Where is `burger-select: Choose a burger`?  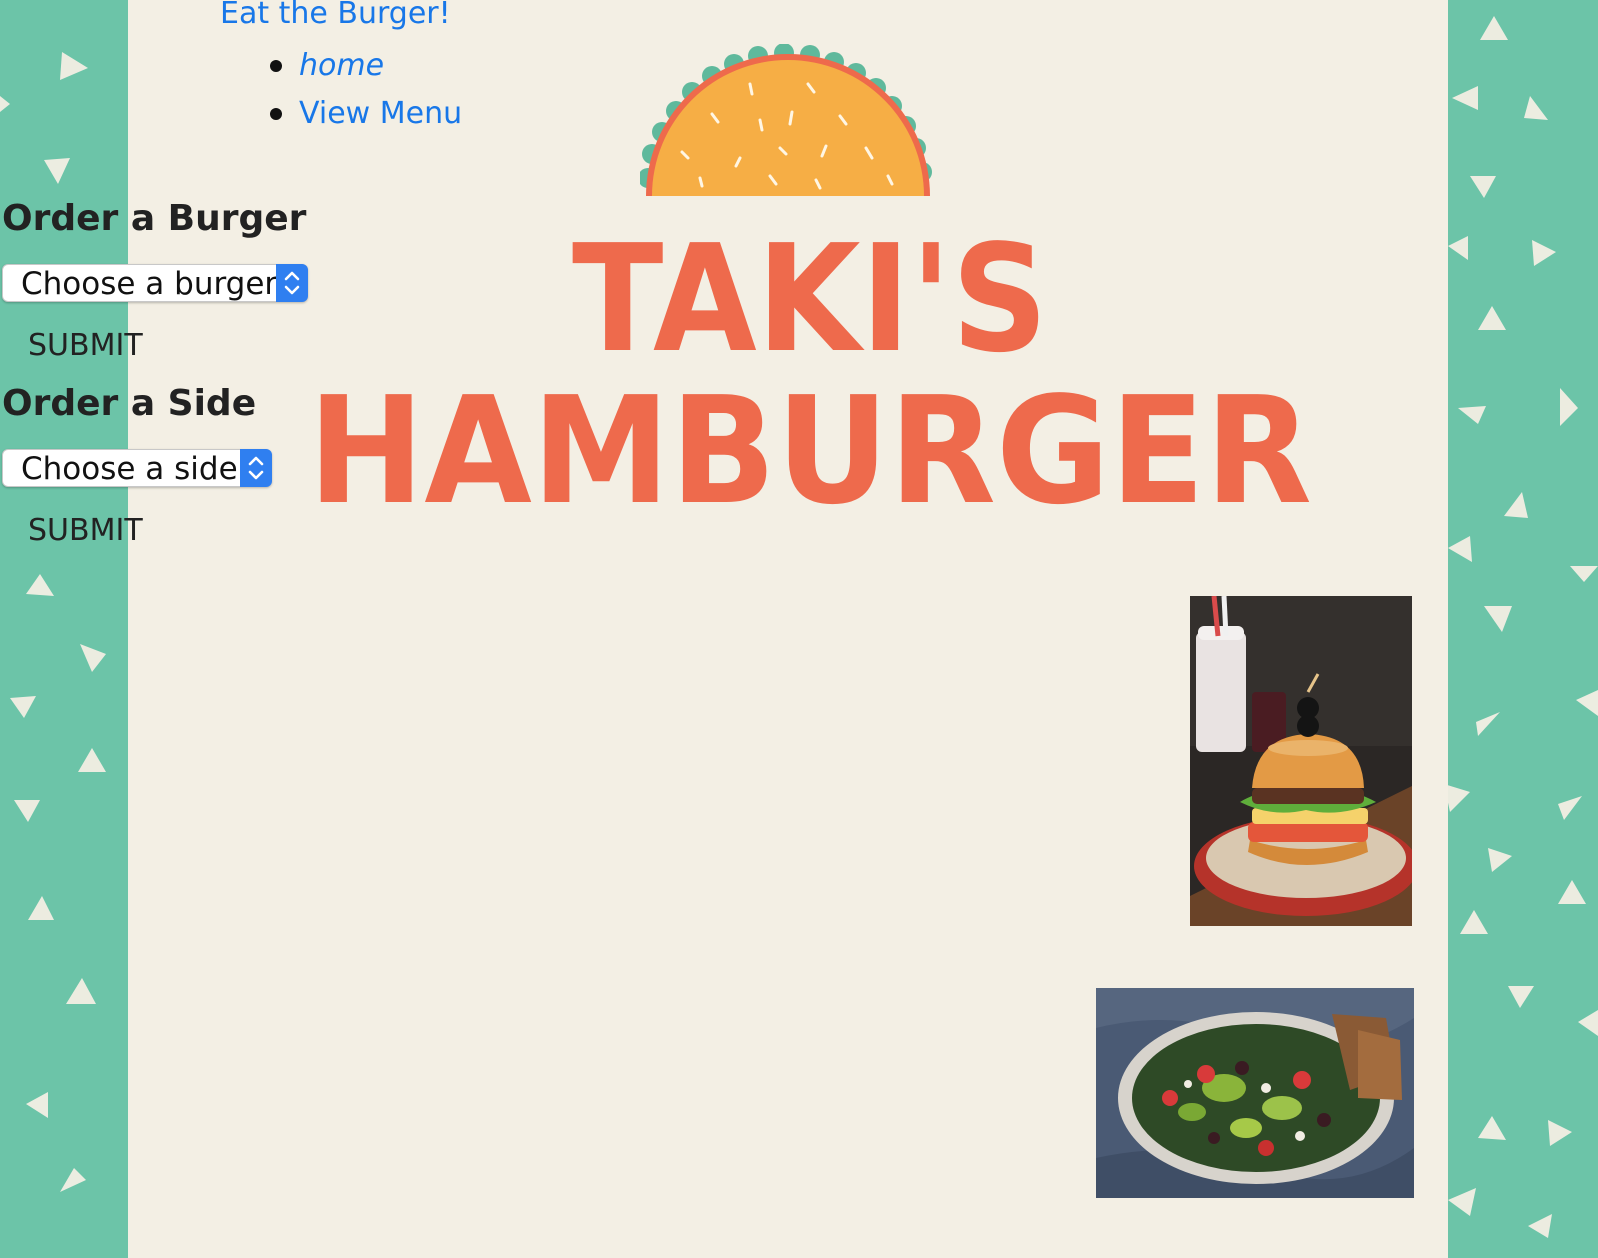
burger-select: Choose a burger is located at coordinates (155, 283).